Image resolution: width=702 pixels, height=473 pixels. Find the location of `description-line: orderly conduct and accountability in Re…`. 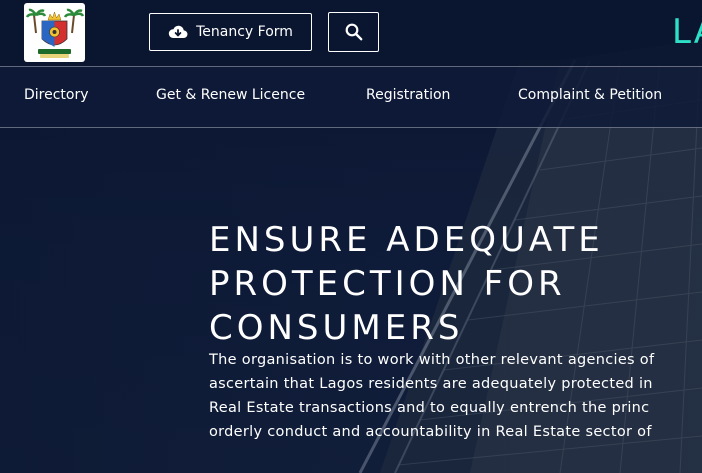

description-line: orderly conduct and accountability in Re… is located at coordinates (430, 432).